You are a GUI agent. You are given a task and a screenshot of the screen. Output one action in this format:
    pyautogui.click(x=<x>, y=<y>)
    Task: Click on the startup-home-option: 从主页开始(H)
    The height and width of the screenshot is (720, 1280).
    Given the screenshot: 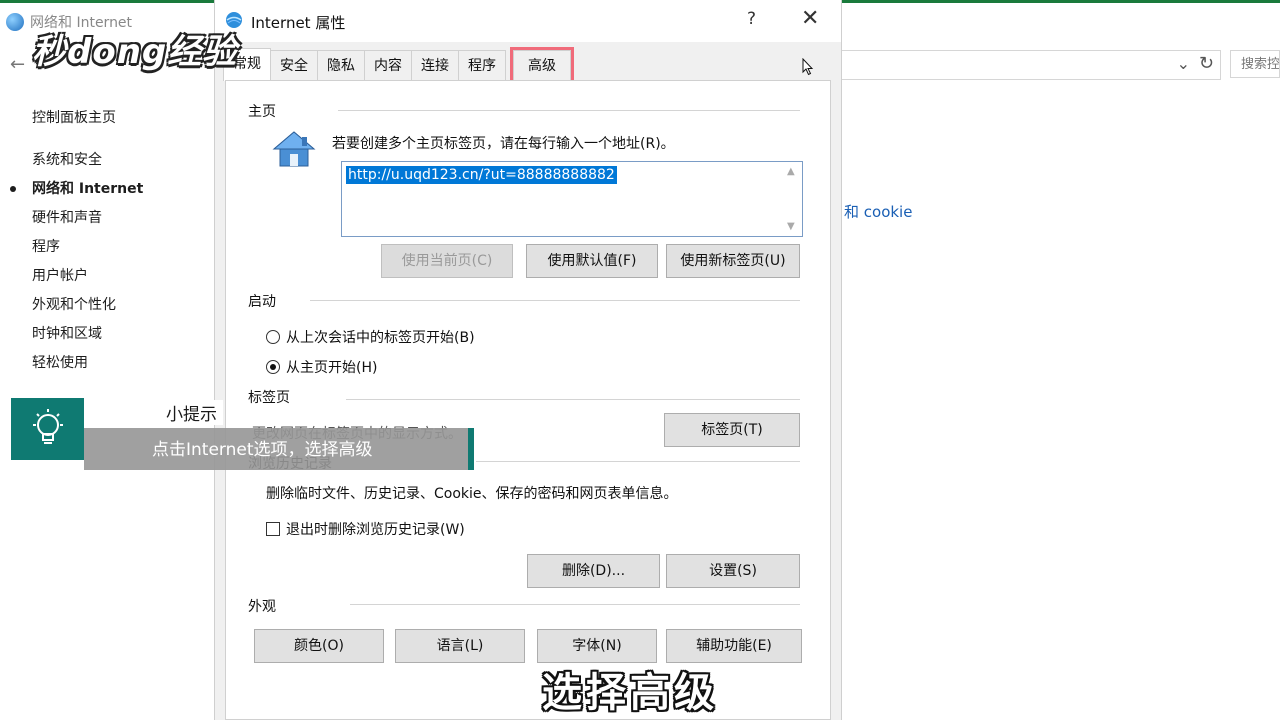 What is the action you would take?
    pyautogui.click(x=321, y=367)
    